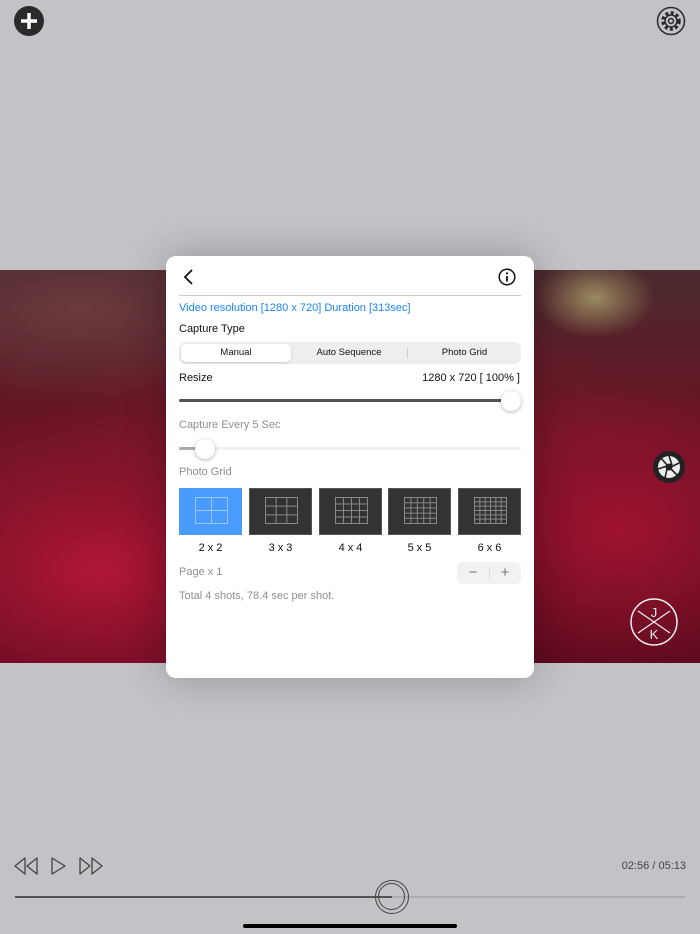 The width and height of the screenshot is (700, 934). Describe the element at coordinates (230, 425) in the screenshot. I see `capture-every-label: Capture Every 5 Sec` at that location.